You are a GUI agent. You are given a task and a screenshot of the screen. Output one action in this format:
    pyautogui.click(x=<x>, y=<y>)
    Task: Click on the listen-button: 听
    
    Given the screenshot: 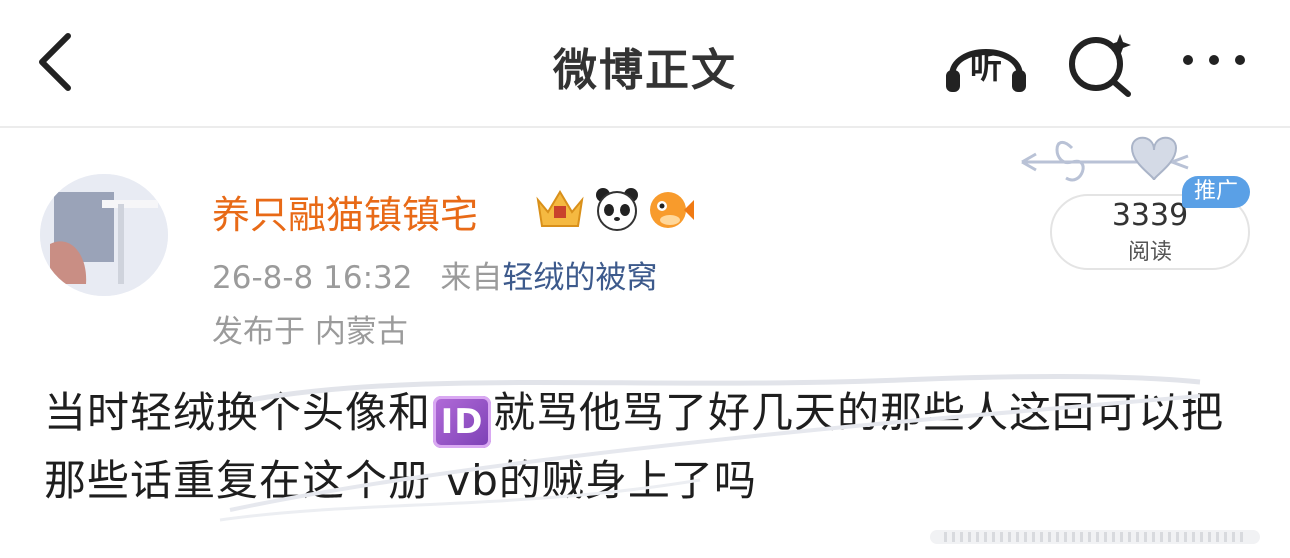 What is the action you would take?
    pyautogui.click(x=986, y=63)
    